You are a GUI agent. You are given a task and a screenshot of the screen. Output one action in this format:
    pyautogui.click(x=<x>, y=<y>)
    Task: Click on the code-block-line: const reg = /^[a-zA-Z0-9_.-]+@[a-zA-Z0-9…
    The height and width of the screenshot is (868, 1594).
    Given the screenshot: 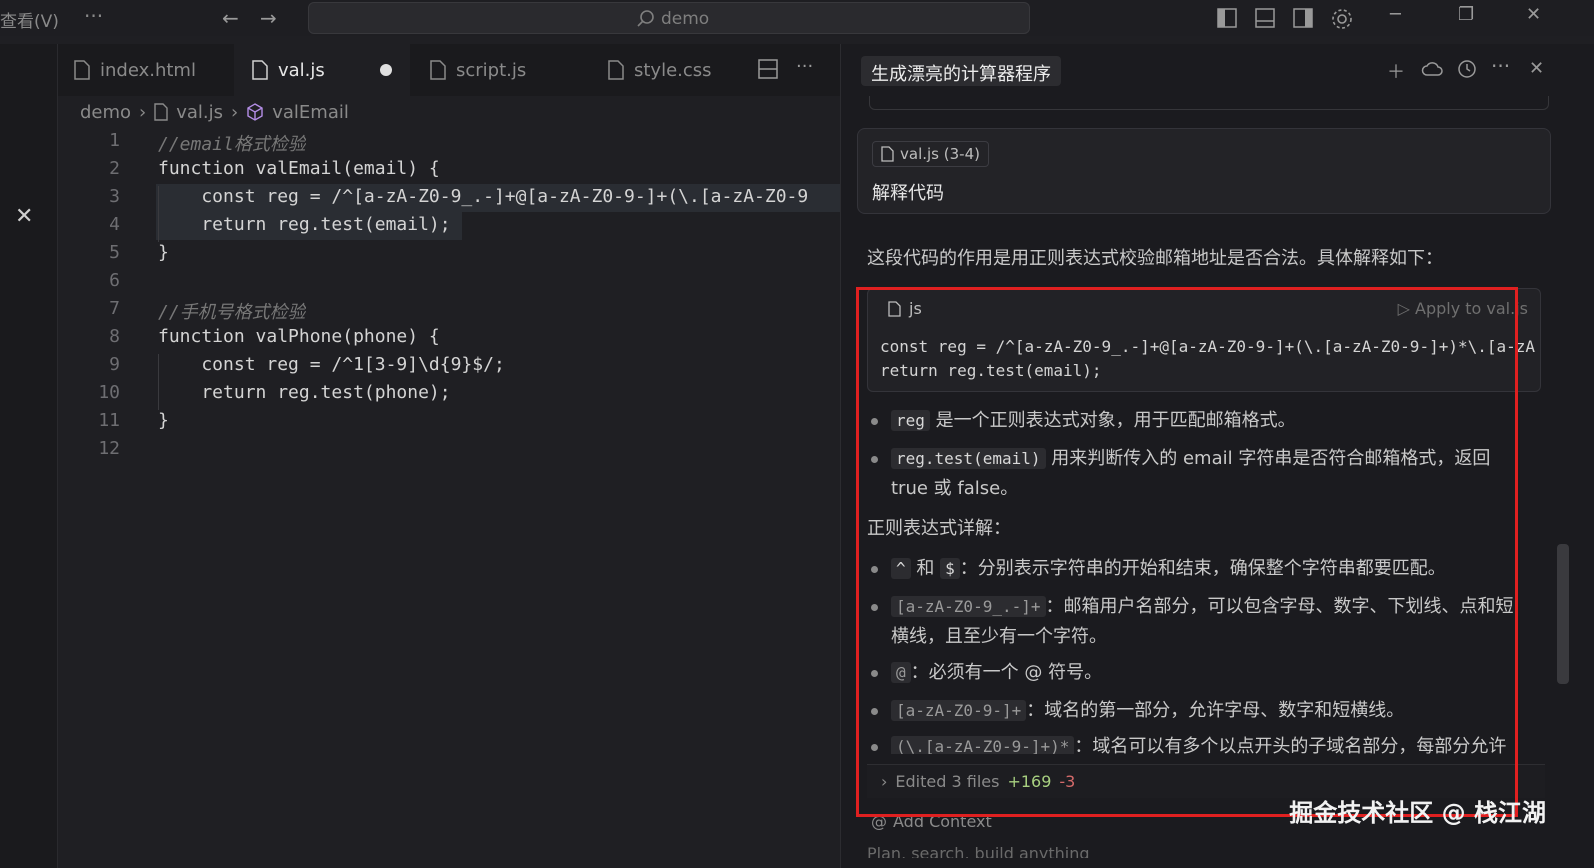 What is the action you would take?
    pyautogui.click(x=1208, y=346)
    